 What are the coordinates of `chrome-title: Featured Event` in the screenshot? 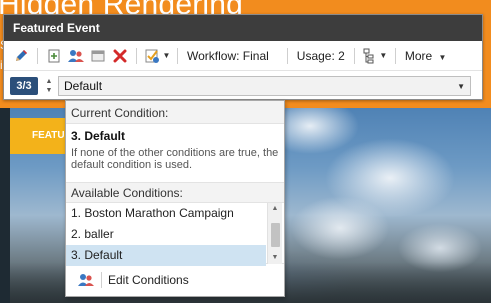 It's located at (243, 28).